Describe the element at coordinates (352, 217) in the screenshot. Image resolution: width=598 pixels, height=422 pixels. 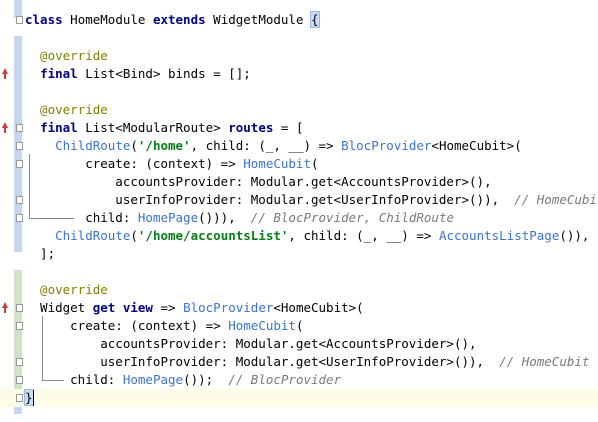
I see `code-comment: // BlocProvider, ChildRoute` at that location.